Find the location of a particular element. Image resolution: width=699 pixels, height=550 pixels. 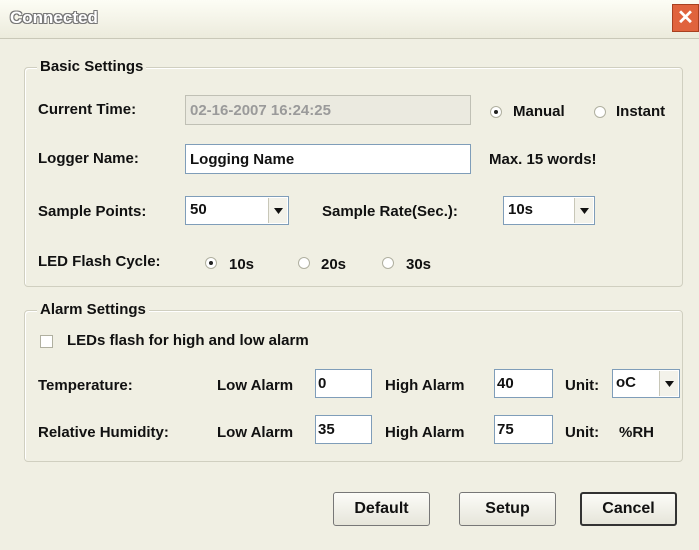

temperature-label: Temperature: is located at coordinates (85, 385).